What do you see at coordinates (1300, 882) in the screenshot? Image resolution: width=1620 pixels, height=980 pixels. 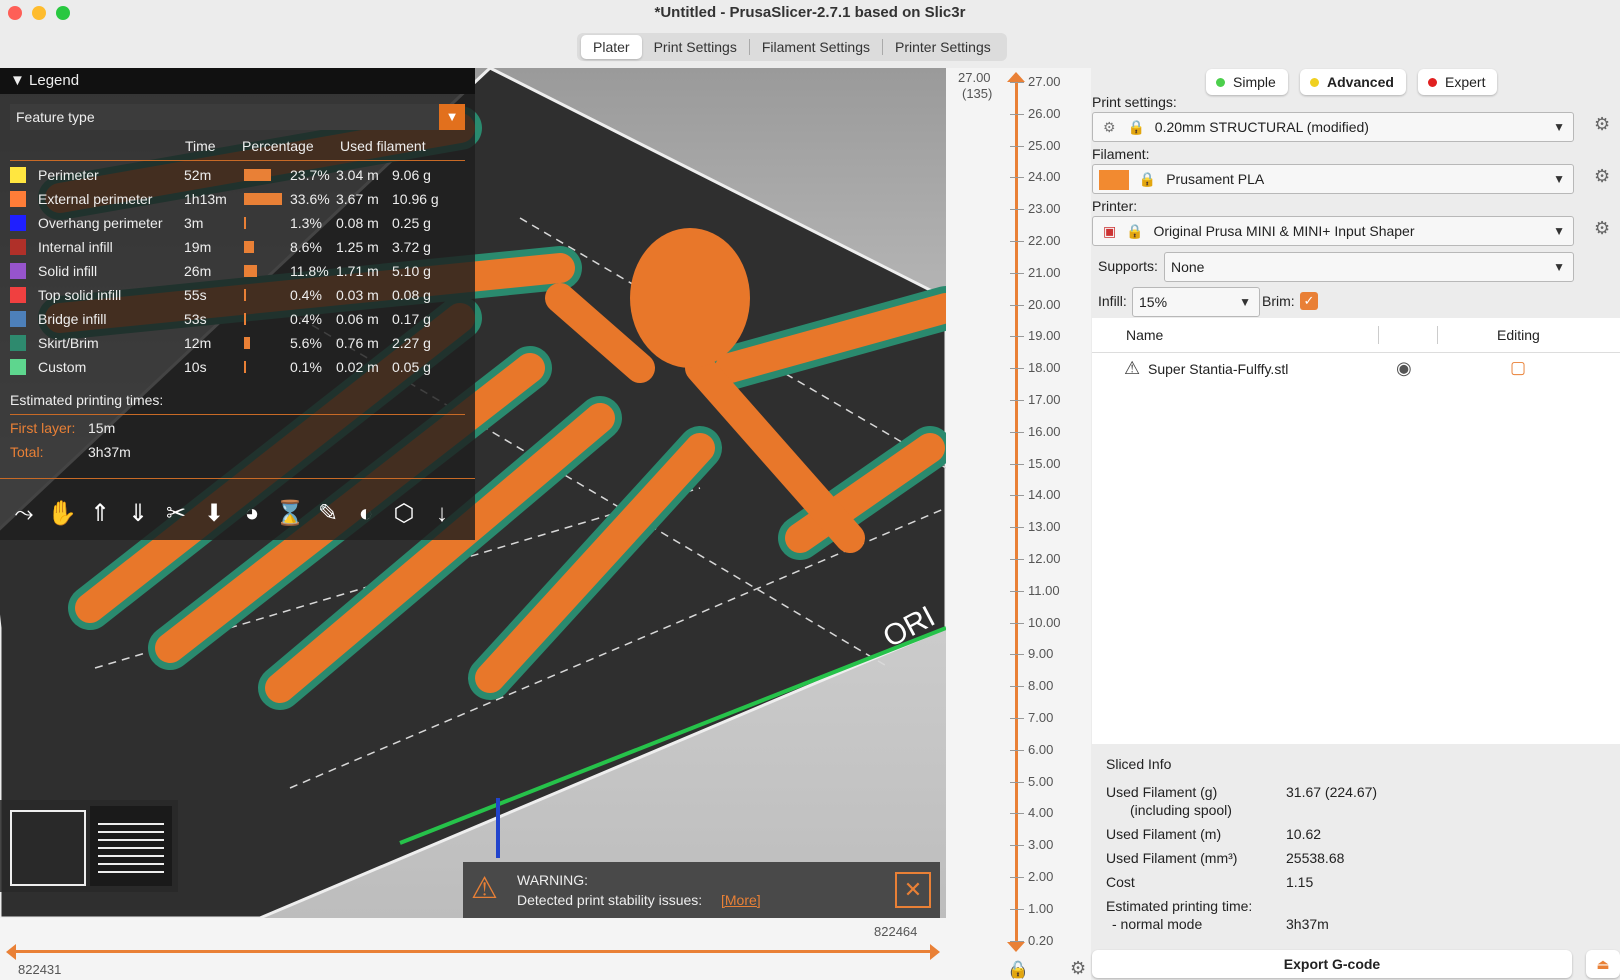 I see `sliced-value: 1.15` at bounding box center [1300, 882].